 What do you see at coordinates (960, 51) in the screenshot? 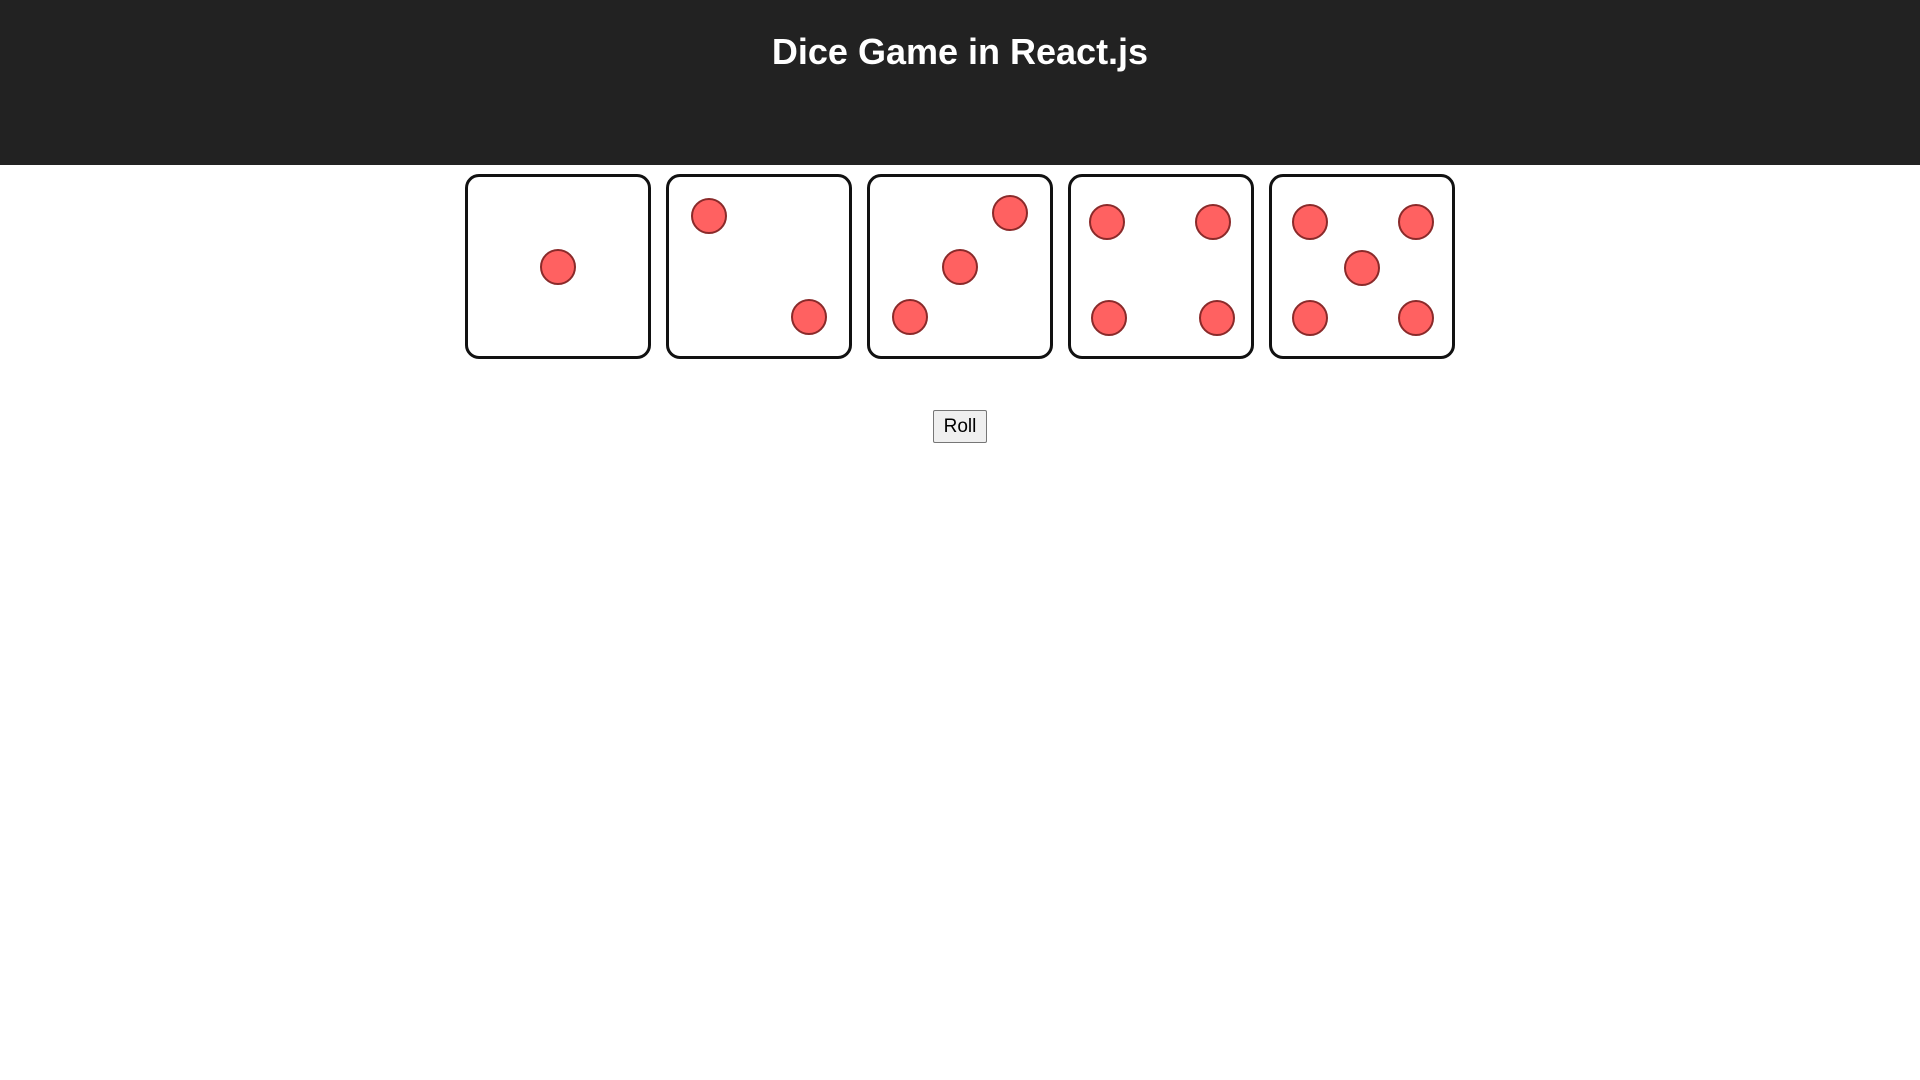
I see `page-title: Dice Game in React.js` at bounding box center [960, 51].